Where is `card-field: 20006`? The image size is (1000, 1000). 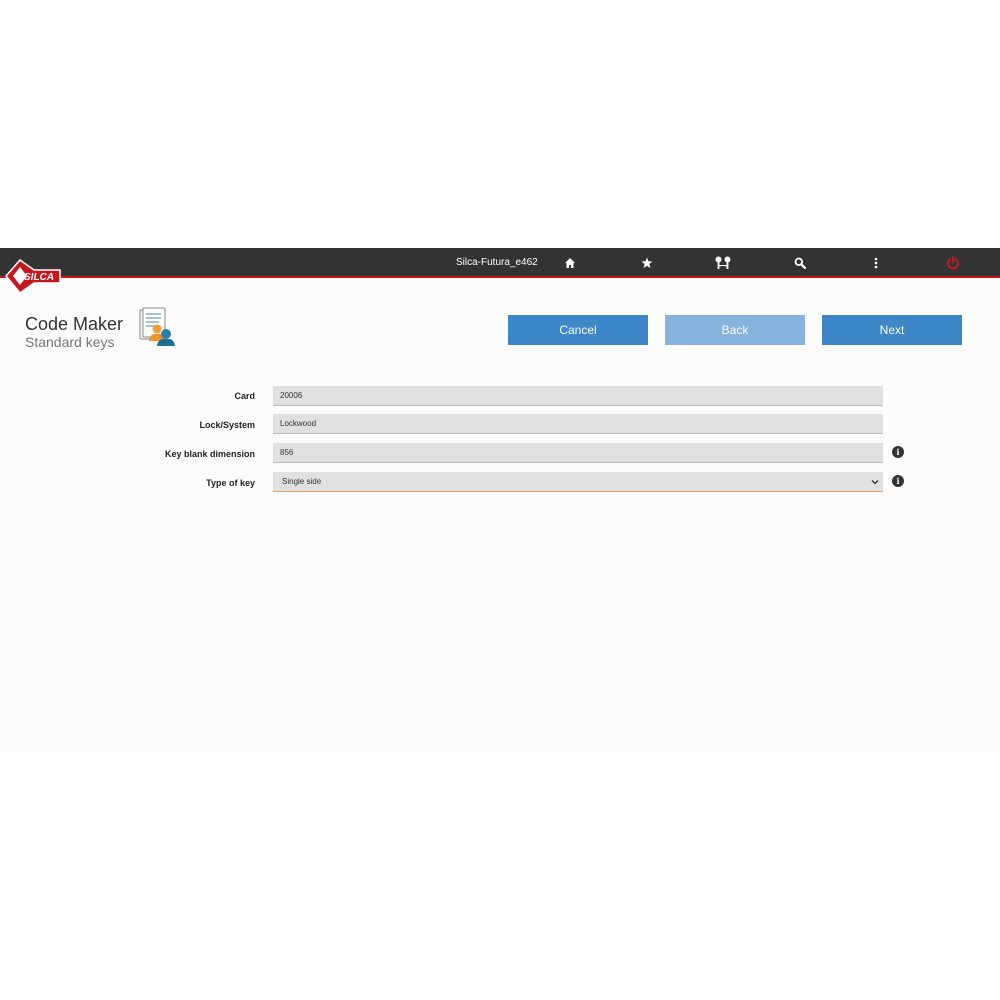
card-field: 20006 is located at coordinates (578, 396).